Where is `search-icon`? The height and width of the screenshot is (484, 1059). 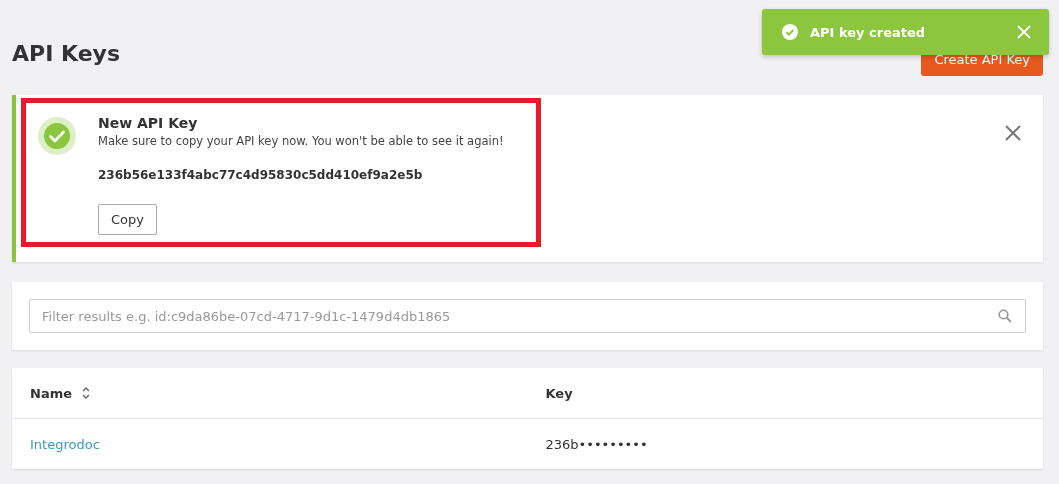
search-icon is located at coordinates (1005, 316).